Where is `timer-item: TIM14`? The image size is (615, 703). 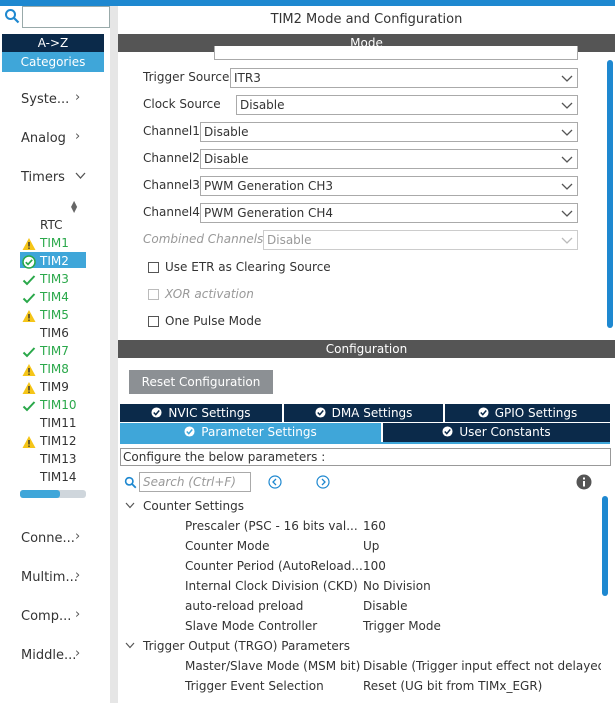 timer-item: TIM14 is located at coordinates (55, 478).